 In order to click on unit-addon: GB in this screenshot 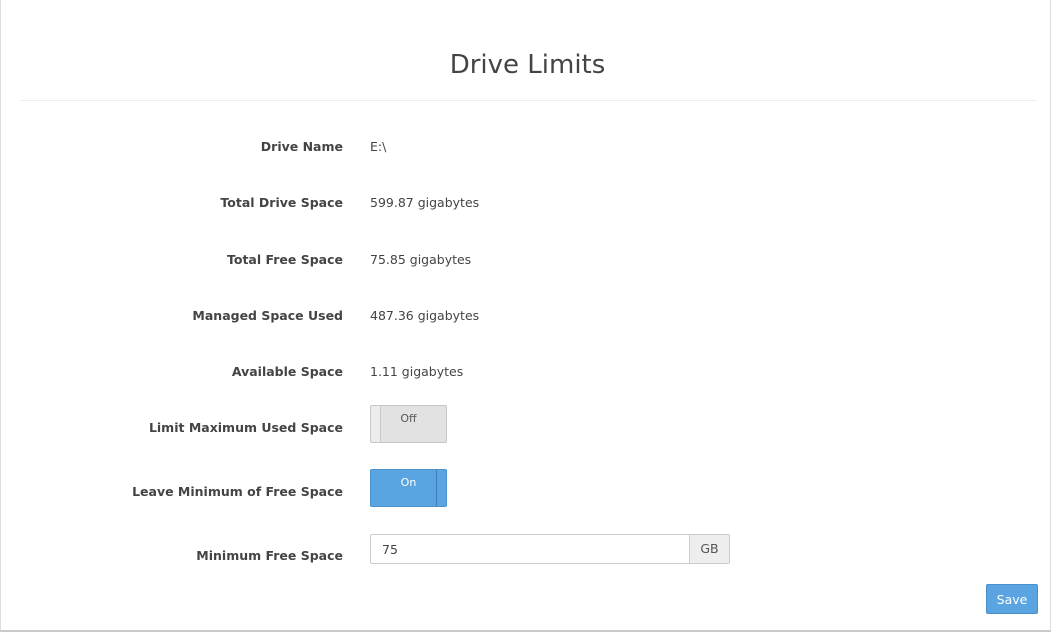, I will do `click(709, 549)`.